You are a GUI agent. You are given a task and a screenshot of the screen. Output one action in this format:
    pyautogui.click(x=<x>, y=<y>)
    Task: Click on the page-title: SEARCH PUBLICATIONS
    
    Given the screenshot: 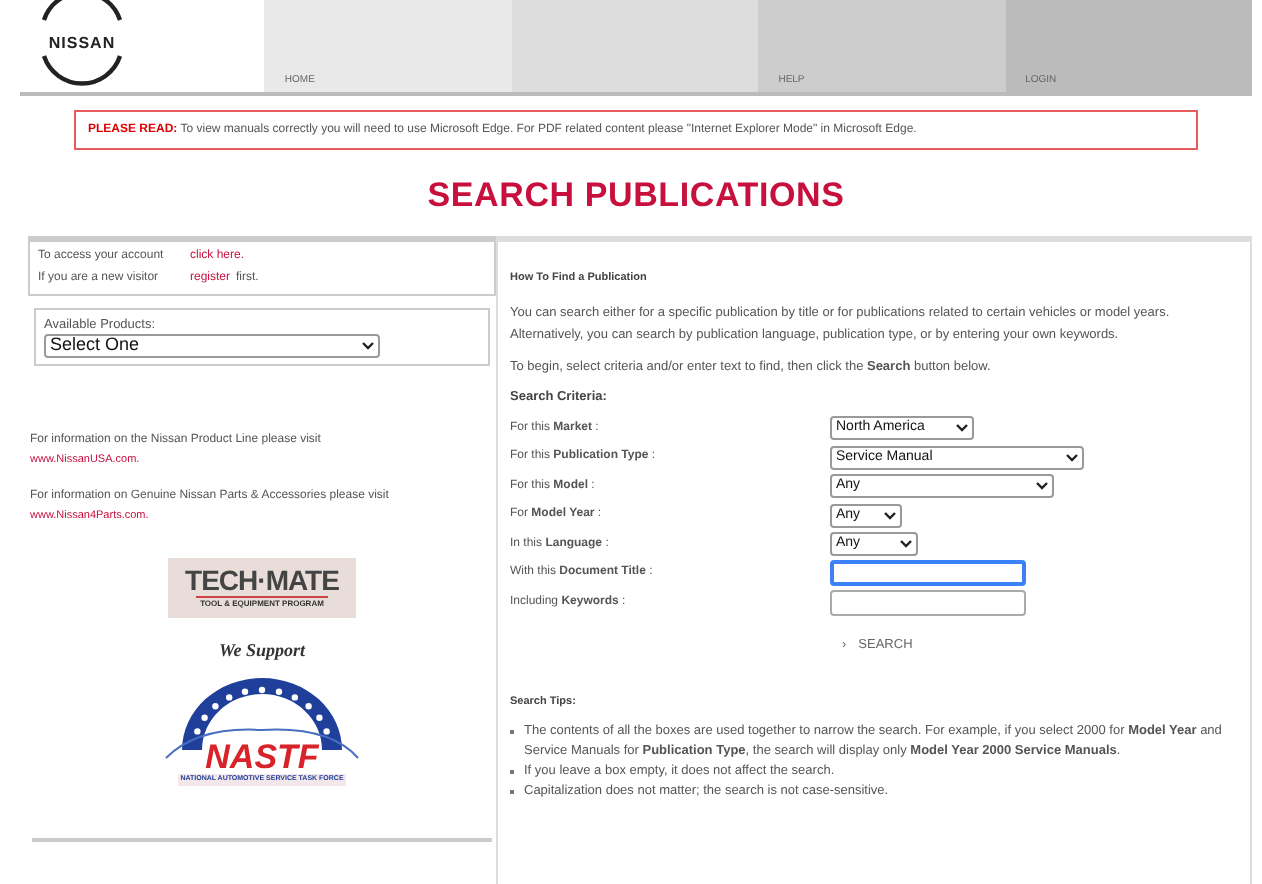 What is the action you would take?
    pyautogui.click(x=636, y=196)
    